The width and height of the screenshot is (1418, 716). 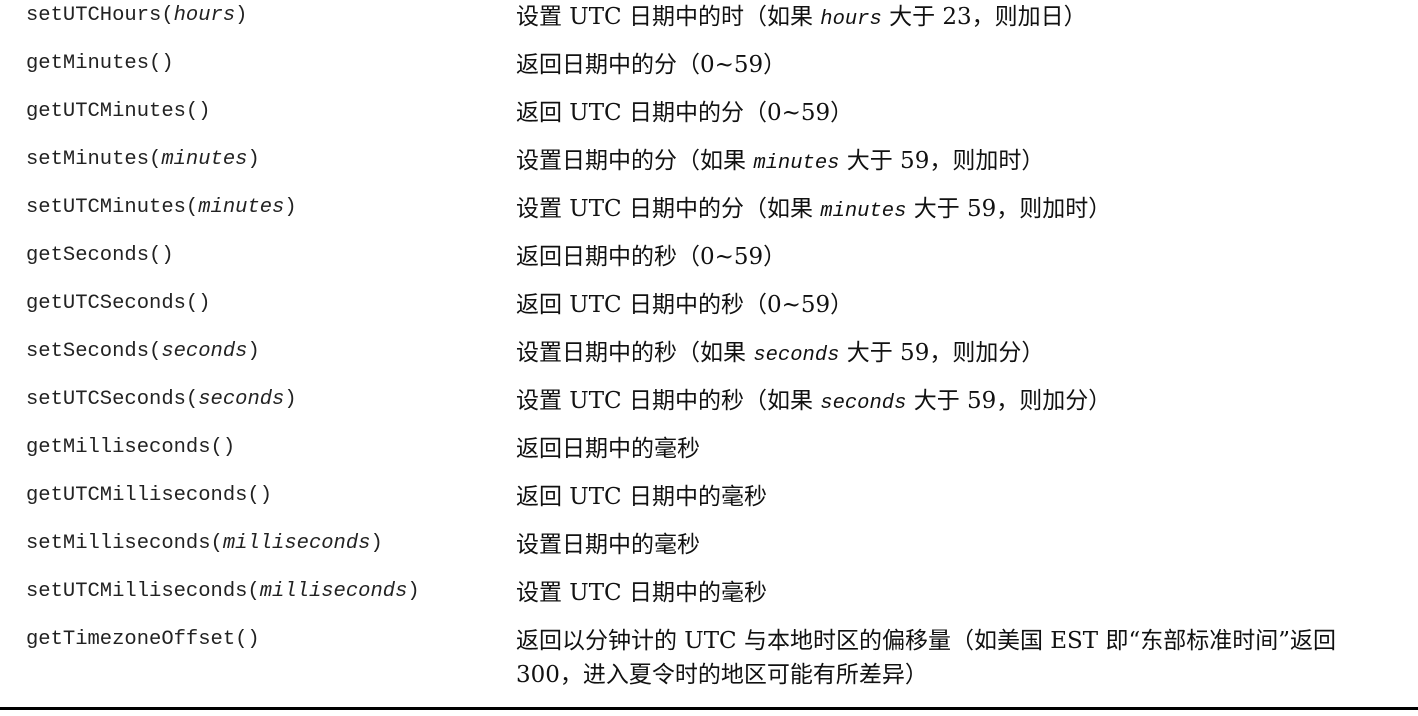 I want to click on desc-text: 设置日期中的毫秒, so click(x=608, y=545).